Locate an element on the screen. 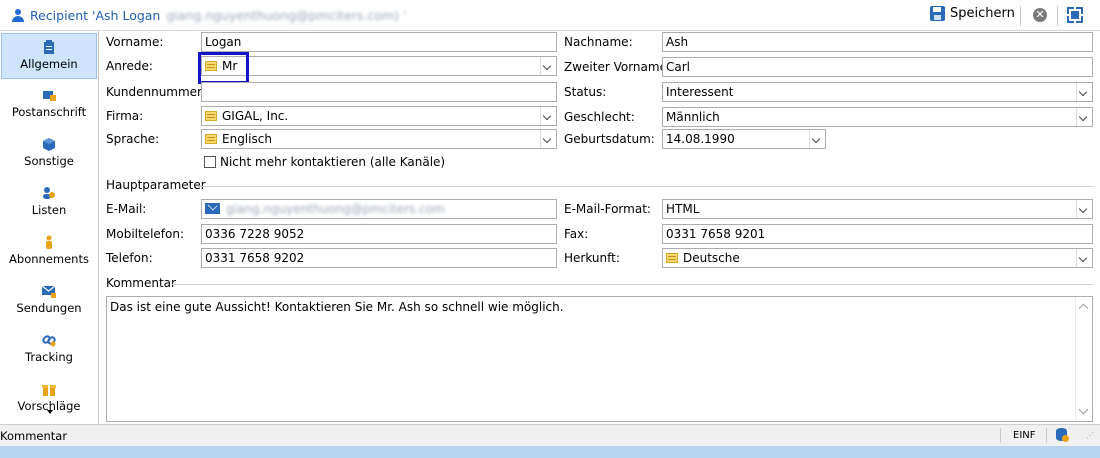 Image resolution: width=1100 pixels, height=458 pixels. fullscreen-icon is located at coordinates (1075, 15).